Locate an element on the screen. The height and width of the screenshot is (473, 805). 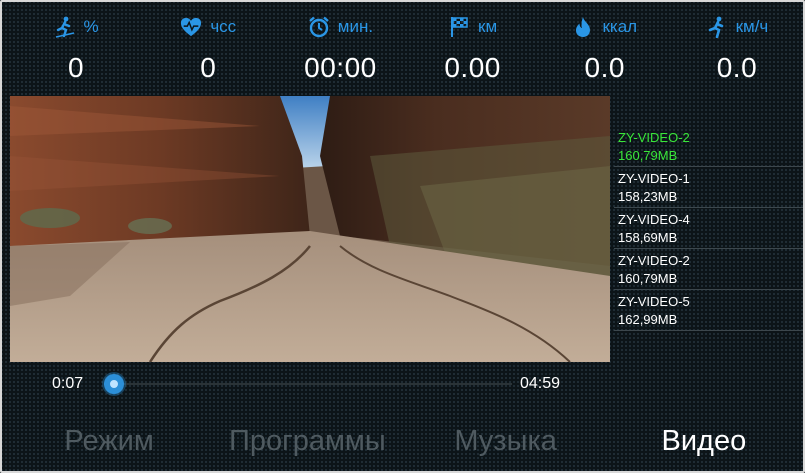
stat-time: мин. 00:00 is located at coordinates (340, 51).